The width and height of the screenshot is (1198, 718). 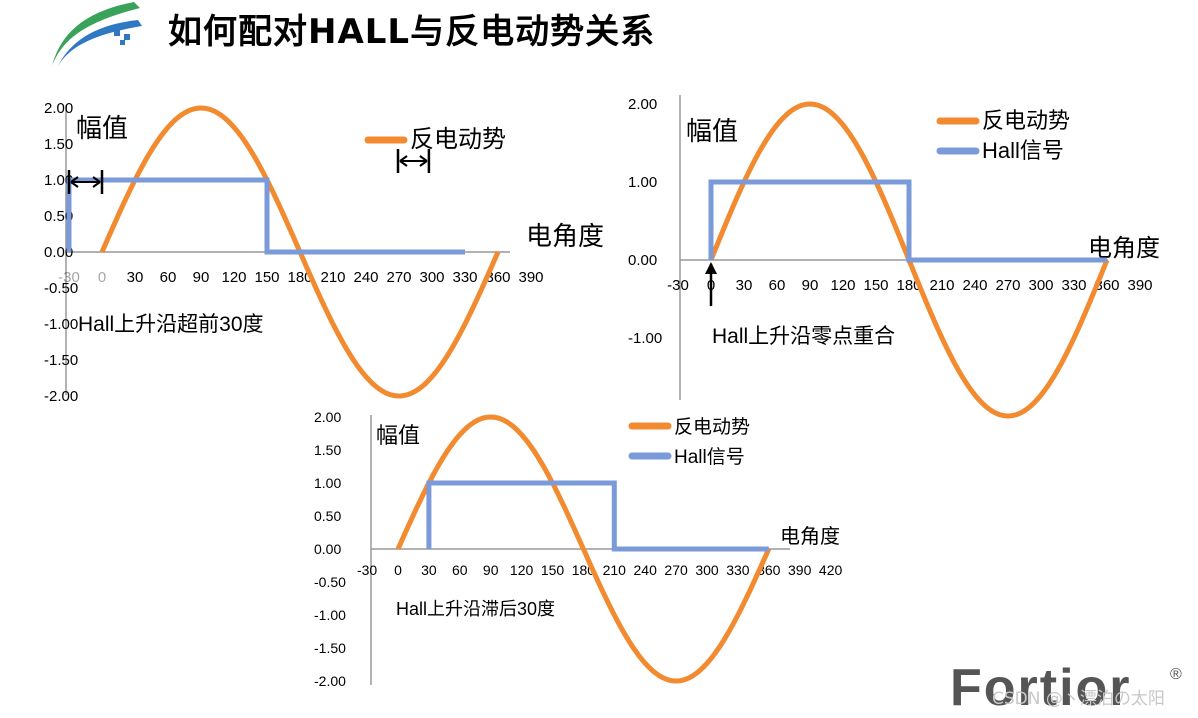 I want to click on zero-arrow-head, so click(x=711, y=268).